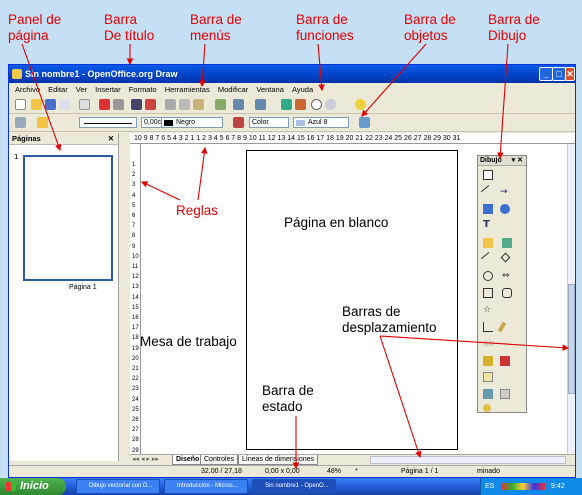  Describe the element at coordinates (108, 122) in the screenshot. I see `line-style-select` at that location.